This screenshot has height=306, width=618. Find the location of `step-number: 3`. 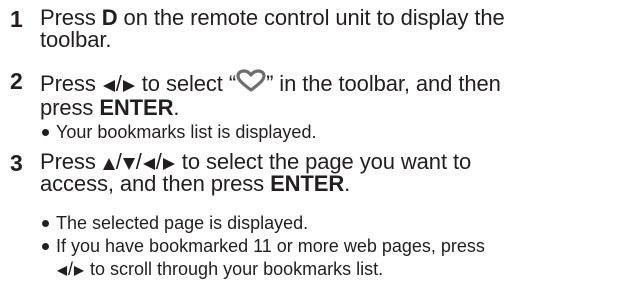

step-number: 3 is located at coordinates (16, 163).